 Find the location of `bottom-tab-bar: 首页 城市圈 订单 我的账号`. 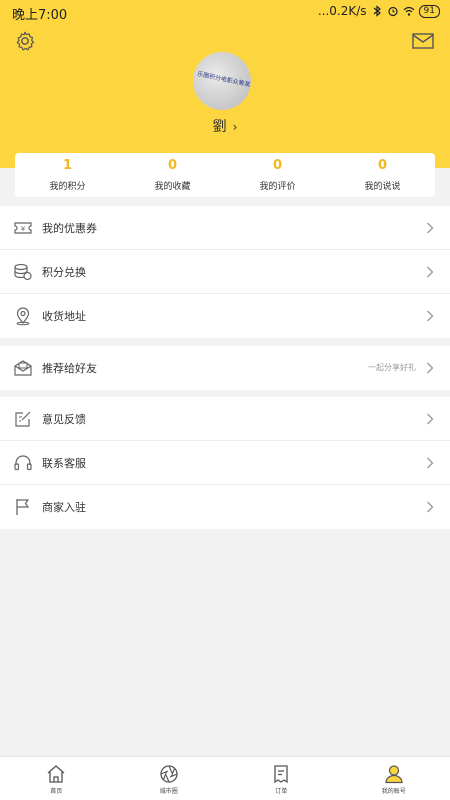

bottom-tab-bar: 首页 城市圈 订单 我的账号 is located at coordinates (225, 778).